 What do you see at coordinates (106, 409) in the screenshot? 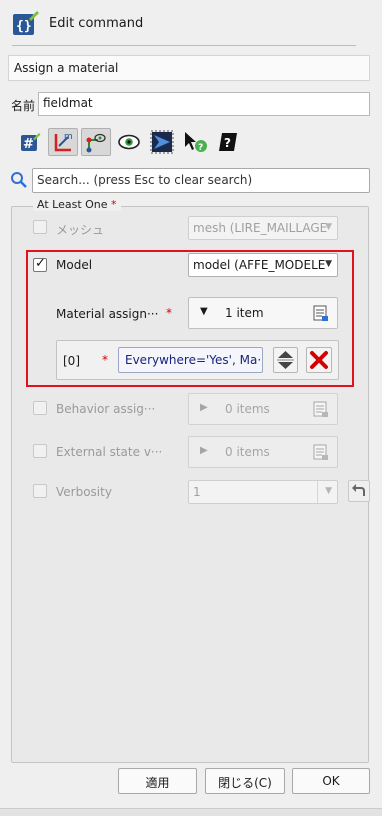
I see `behavior-label: Behavior assig···` at bounding box center [106, 409].